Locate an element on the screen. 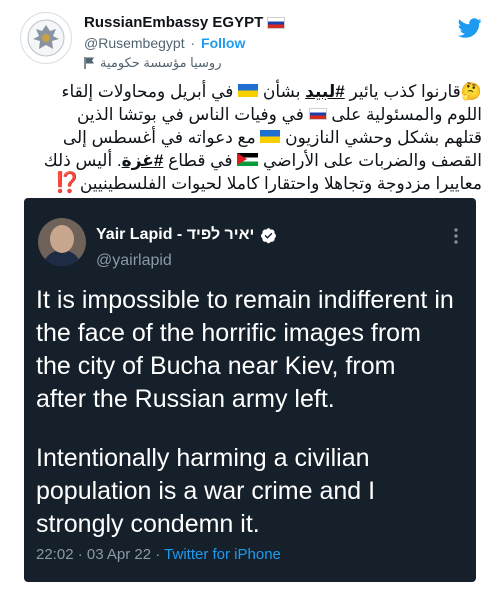 This screenshot has height=594, width=500. tweet-text-segment: في وفيات الناس في بوتشا الذين is located at coordinates (192, 114).